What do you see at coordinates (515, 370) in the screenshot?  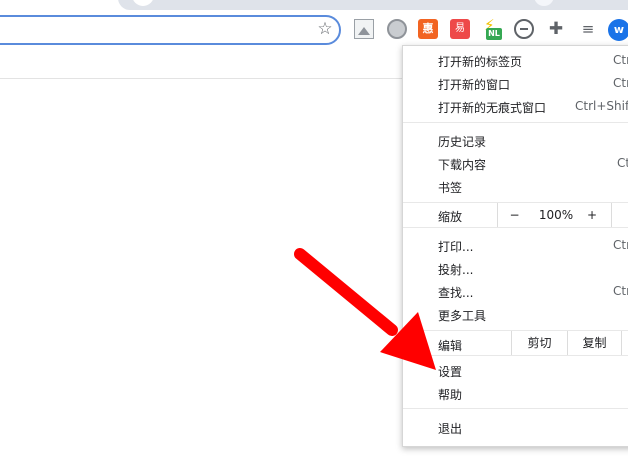 I see `menu-item-settings: 设置` at bounding box center [515, 370].